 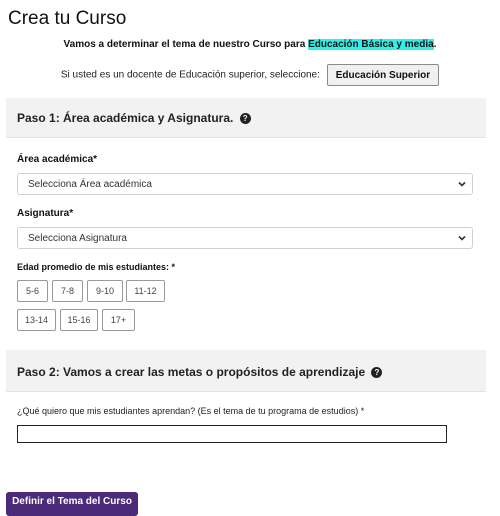 What do you see at coordinates (245, 184) in the screenshot?
I see `area-select: Selecciona Área académica` at bounding box center [245, 184].